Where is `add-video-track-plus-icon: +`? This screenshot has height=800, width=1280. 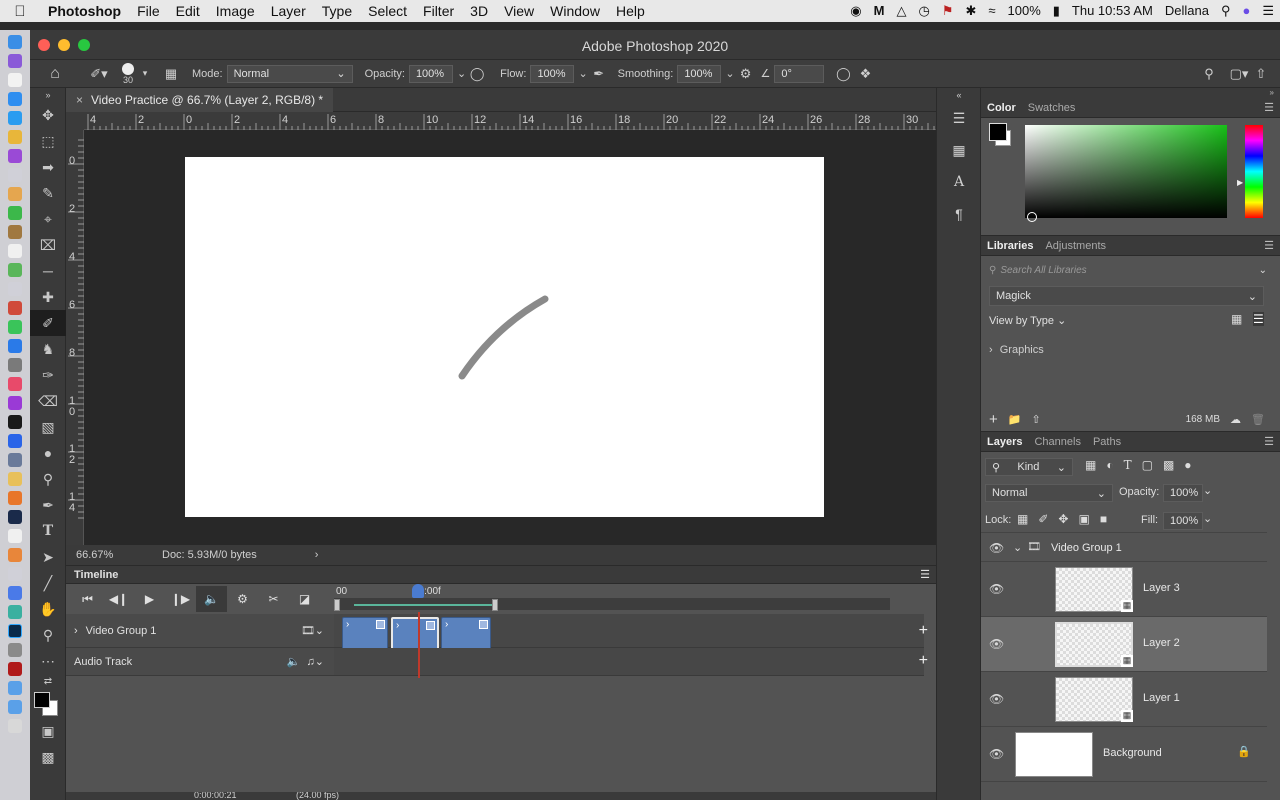
add-video-track-plus-icon: + is located at coordinates (923, 631).